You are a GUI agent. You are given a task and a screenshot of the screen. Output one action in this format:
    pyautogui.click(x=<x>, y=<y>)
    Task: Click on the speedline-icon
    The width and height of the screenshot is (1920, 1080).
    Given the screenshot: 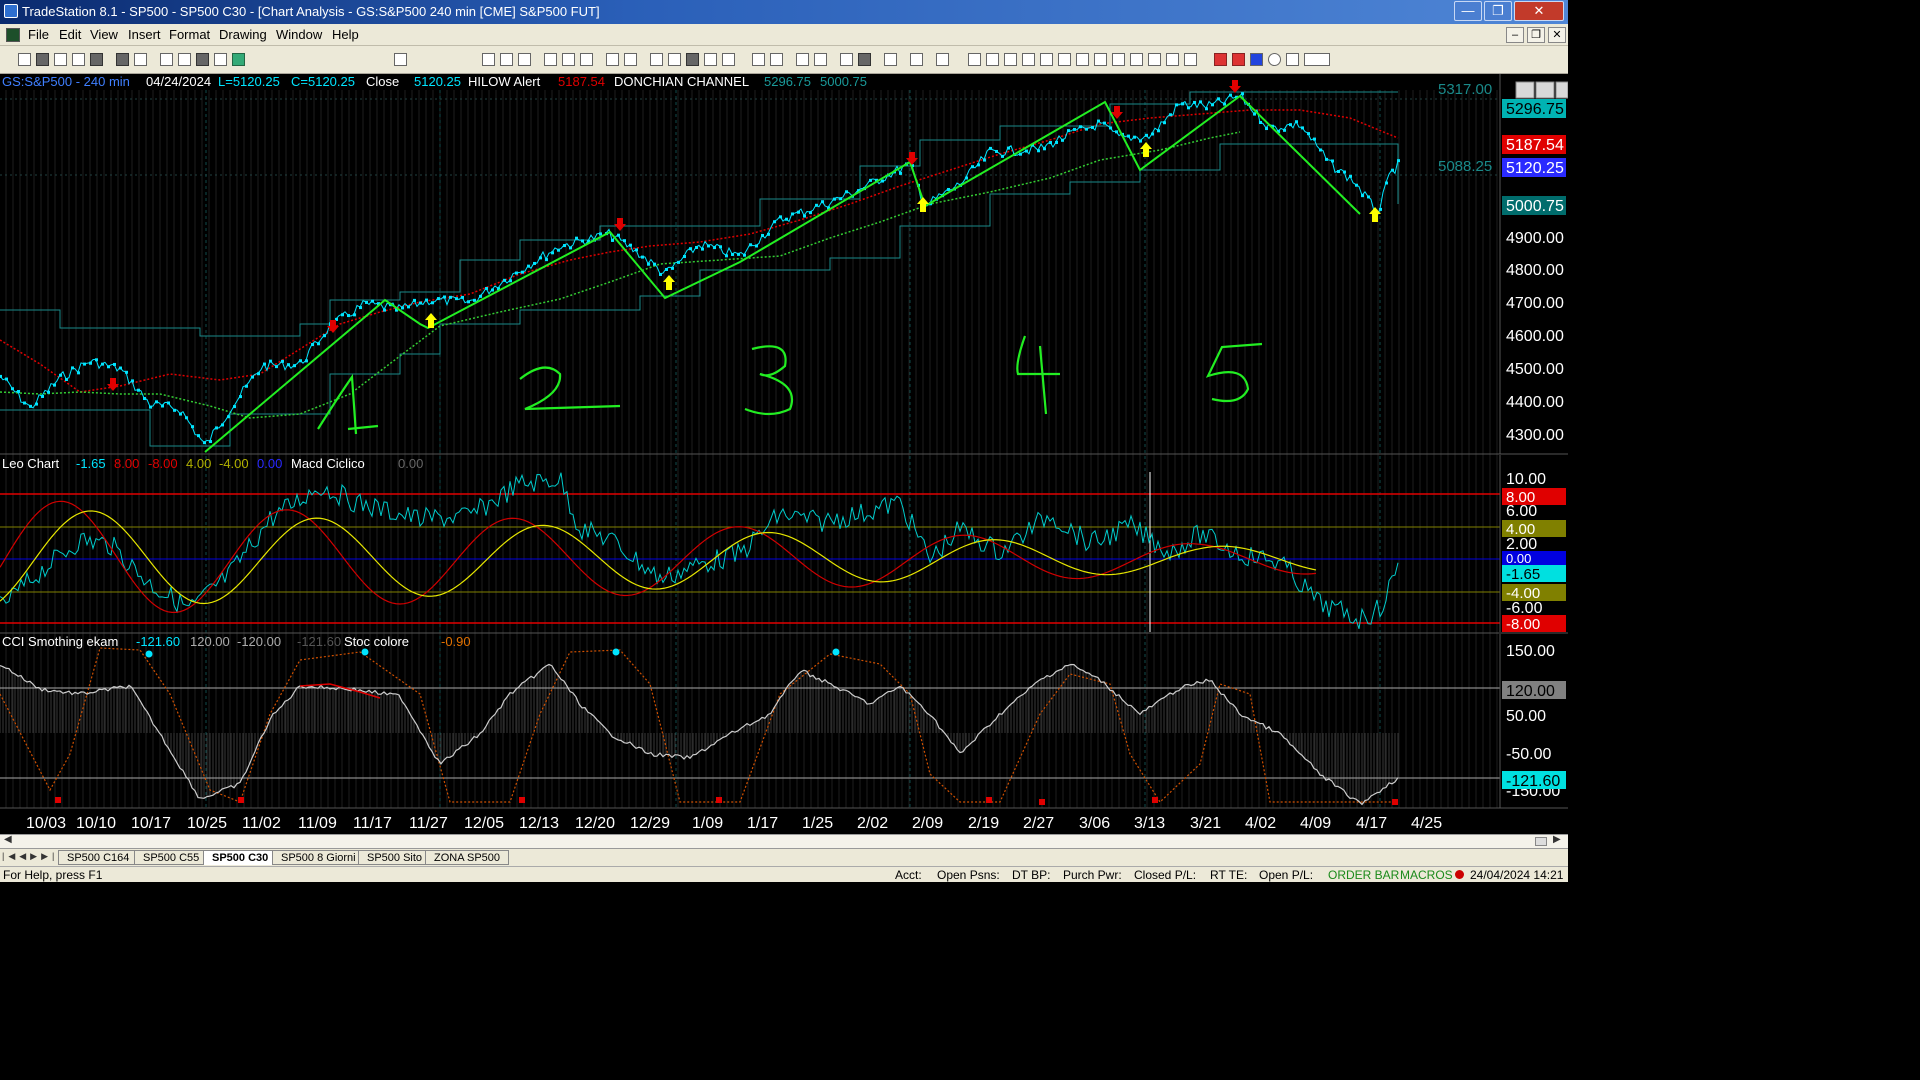 What is the action you would take?
    pyautogui.click(x=1082, y=59)
    